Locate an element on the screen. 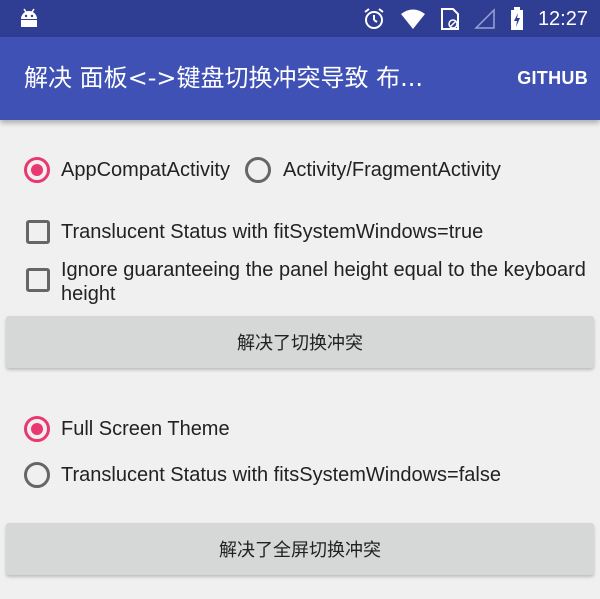  radio-fragment-activity: Activity/FragmentActivity is located at coordinates (373, 170).